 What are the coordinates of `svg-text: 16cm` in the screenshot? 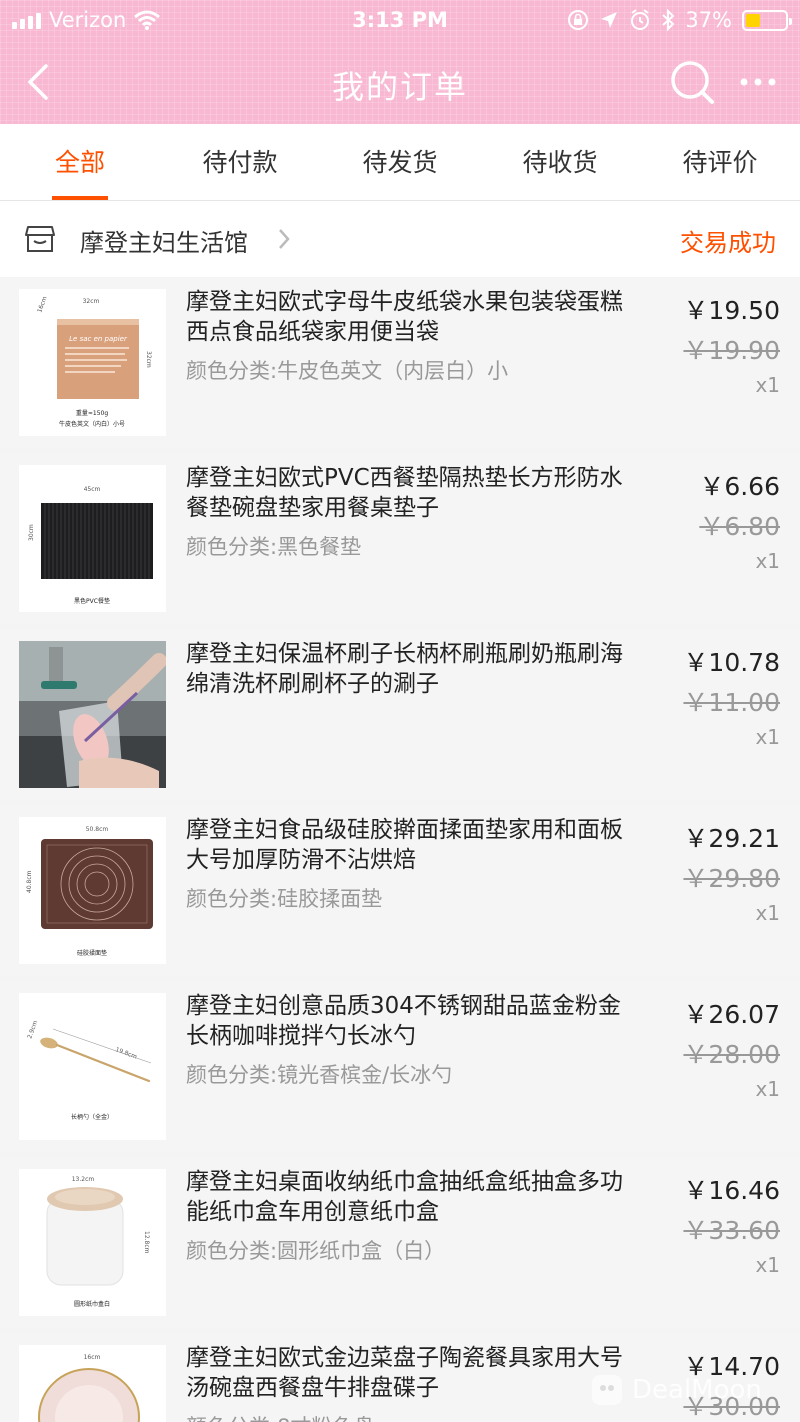 It's located at (92, 1357).